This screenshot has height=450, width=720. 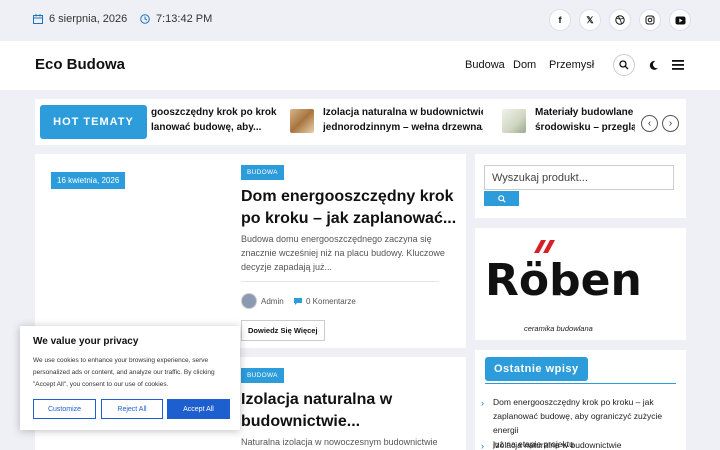 I want to click on customize-button: Customize, so click(x=64, y=409).